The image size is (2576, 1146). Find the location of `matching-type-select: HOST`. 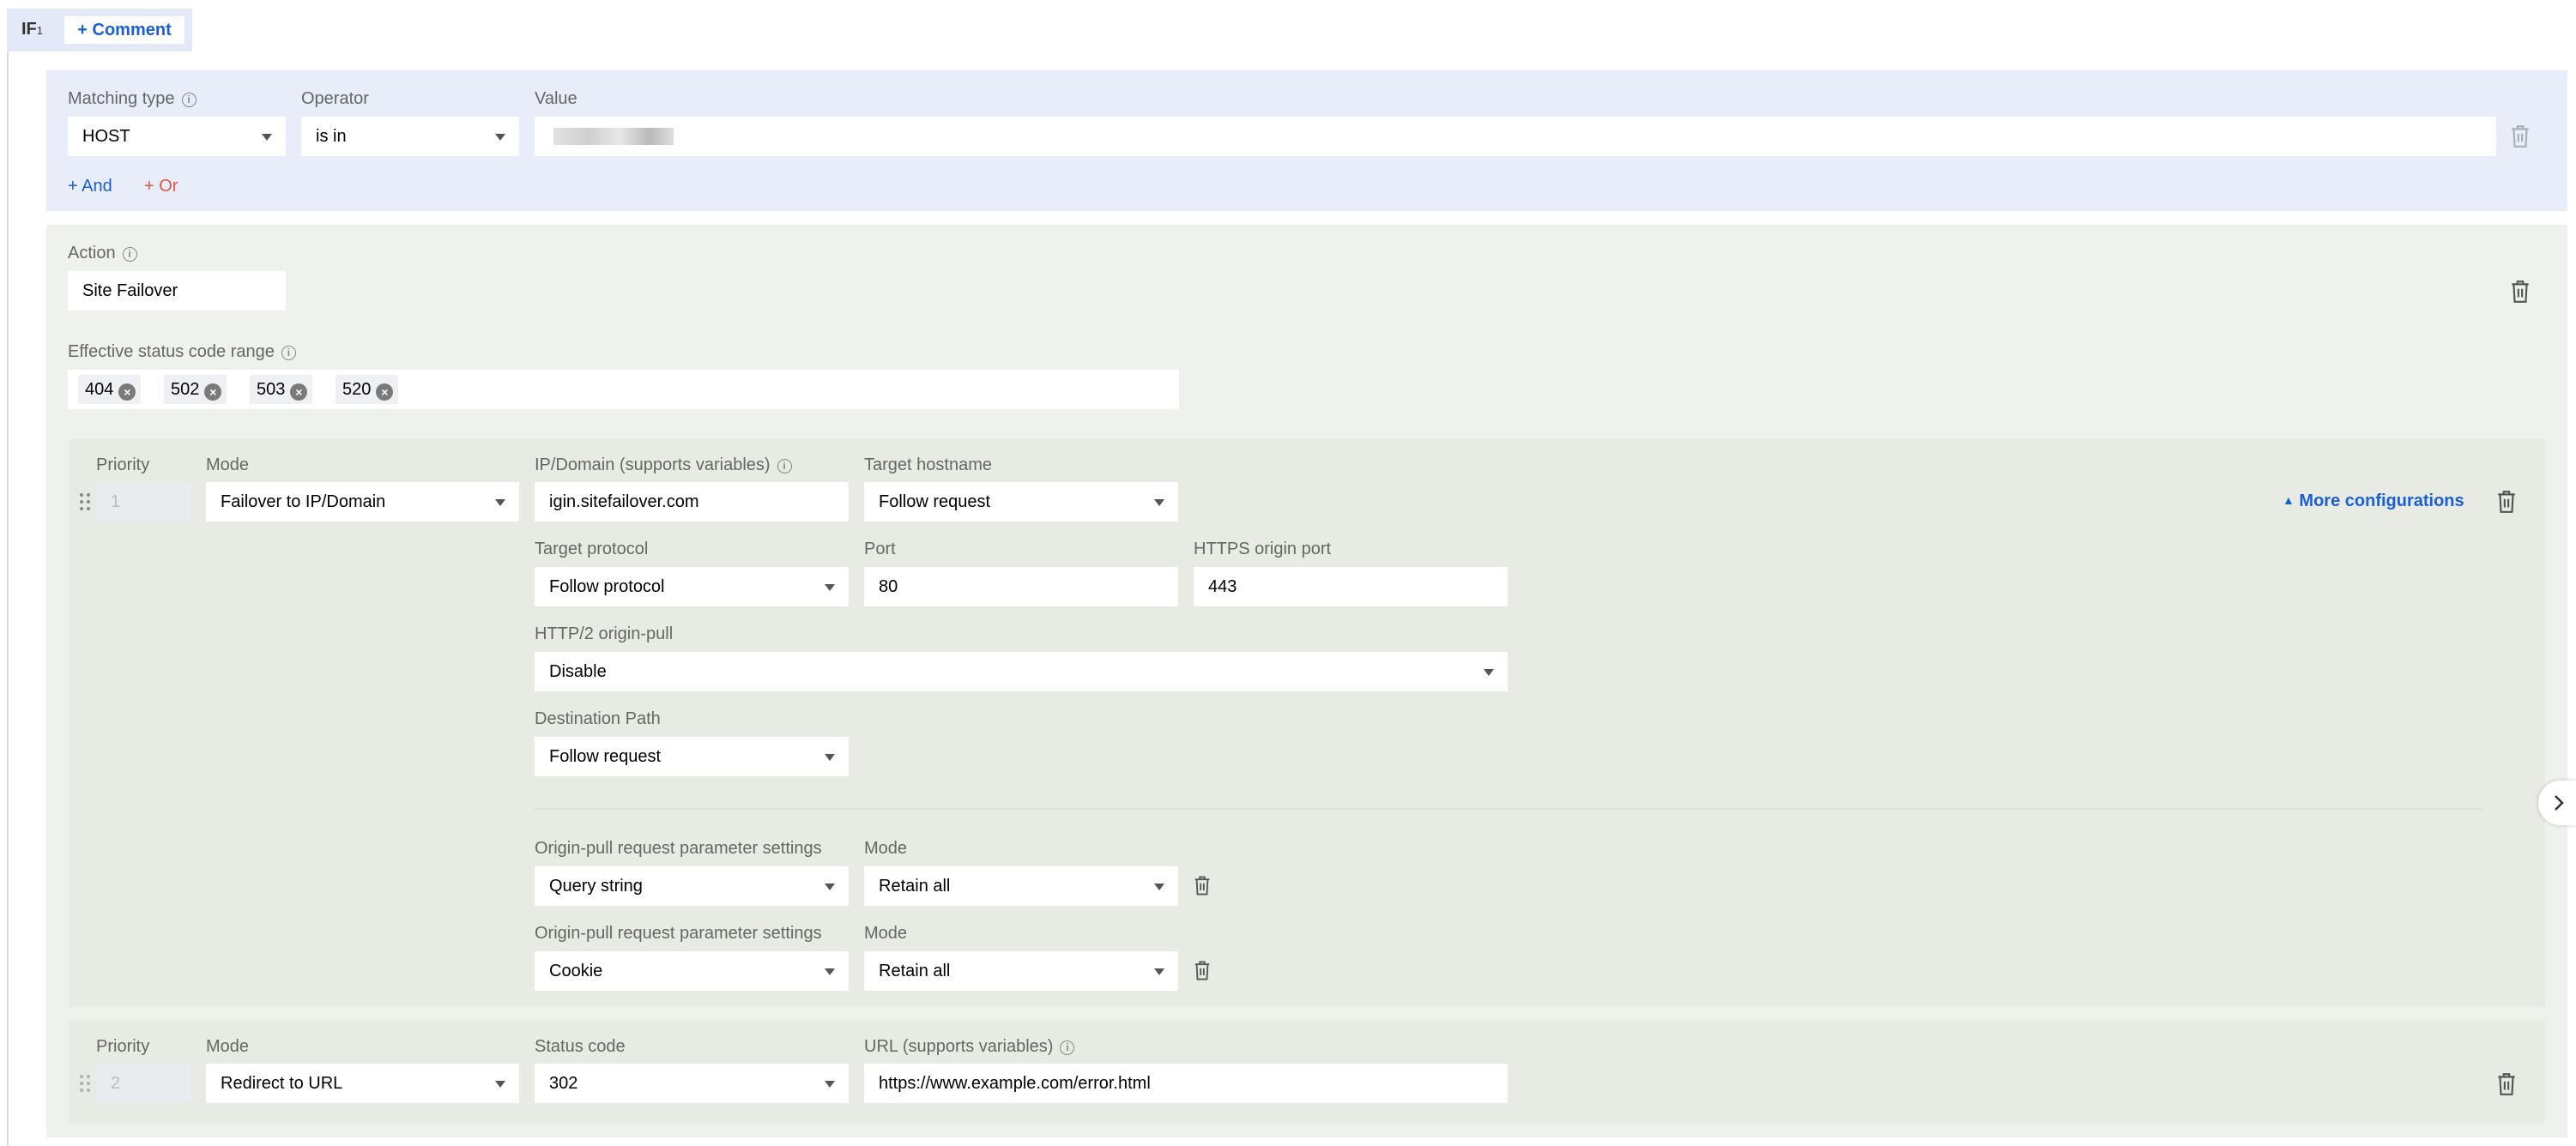

matching-type-select: HOST is located at coordinates (177, 136).